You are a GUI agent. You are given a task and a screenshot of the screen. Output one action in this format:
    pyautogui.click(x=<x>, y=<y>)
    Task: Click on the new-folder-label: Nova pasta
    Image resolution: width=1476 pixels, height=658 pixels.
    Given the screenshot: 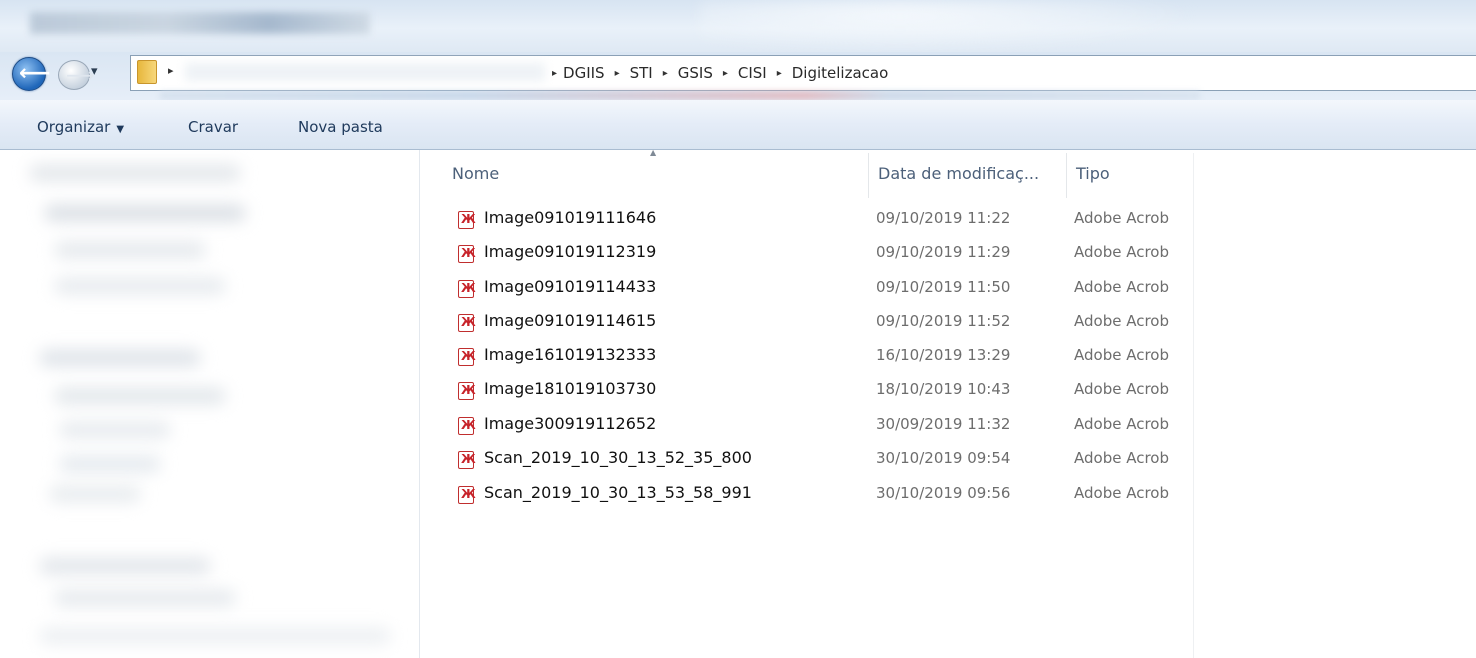 What is the action you would take?
    pyautogui.click(x=340, y=127)
    